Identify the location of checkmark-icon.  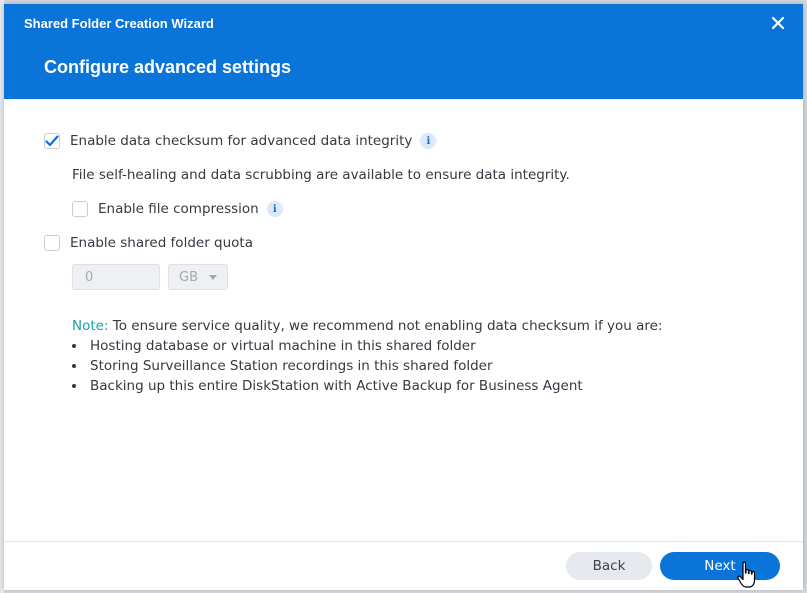
(52, 141).